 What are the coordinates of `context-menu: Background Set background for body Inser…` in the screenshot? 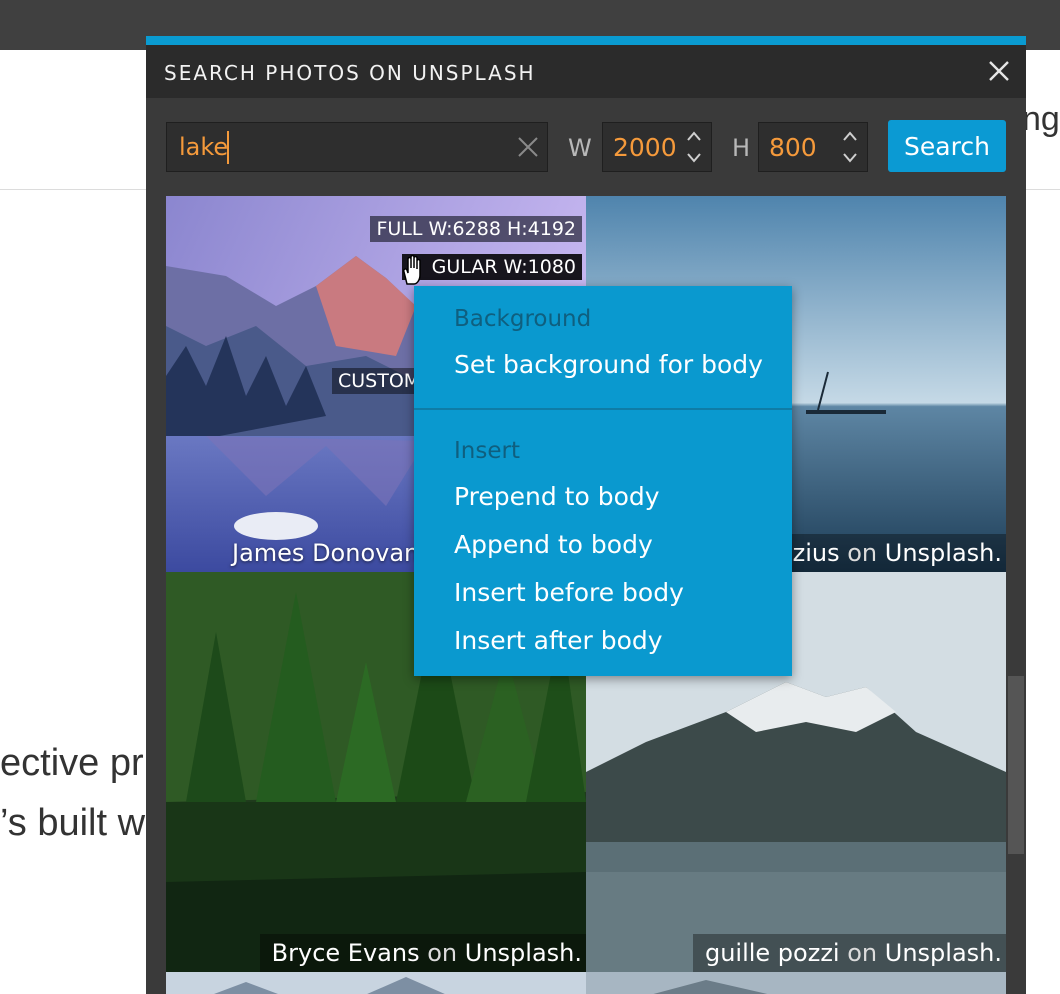 It's located at (603, 481).